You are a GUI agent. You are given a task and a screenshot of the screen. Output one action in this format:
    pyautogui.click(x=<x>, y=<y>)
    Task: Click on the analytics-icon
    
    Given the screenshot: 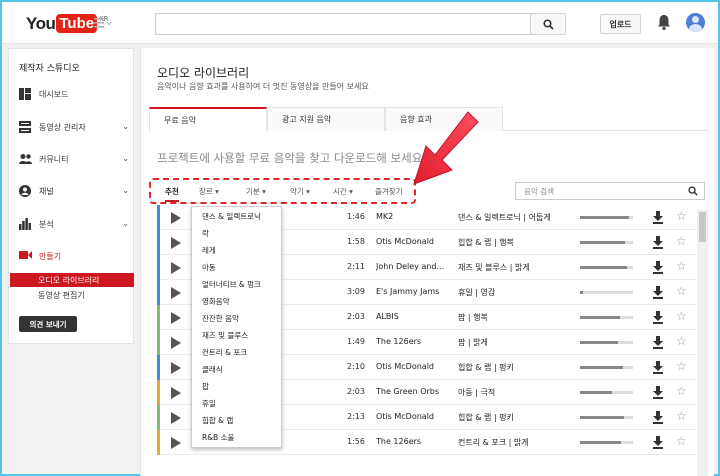 What is the action you would take?
    pyautogui.click(x=25, y=224)
    